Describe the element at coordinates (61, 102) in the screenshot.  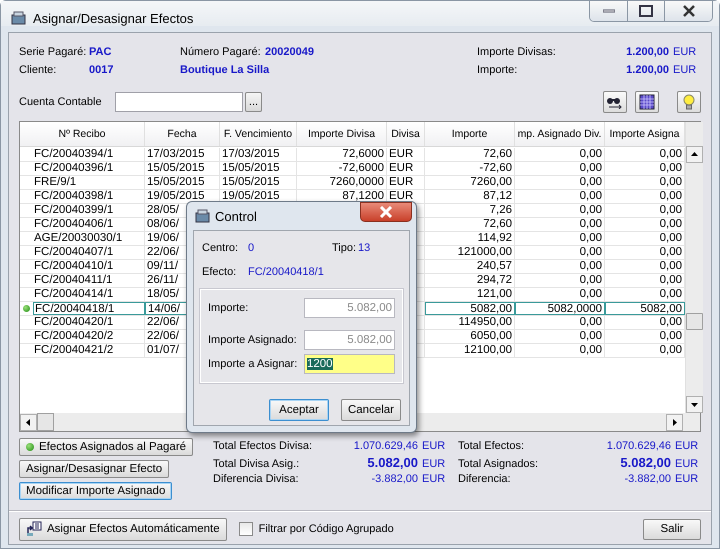
I see `field-label: Cuenta Contable` at that location.